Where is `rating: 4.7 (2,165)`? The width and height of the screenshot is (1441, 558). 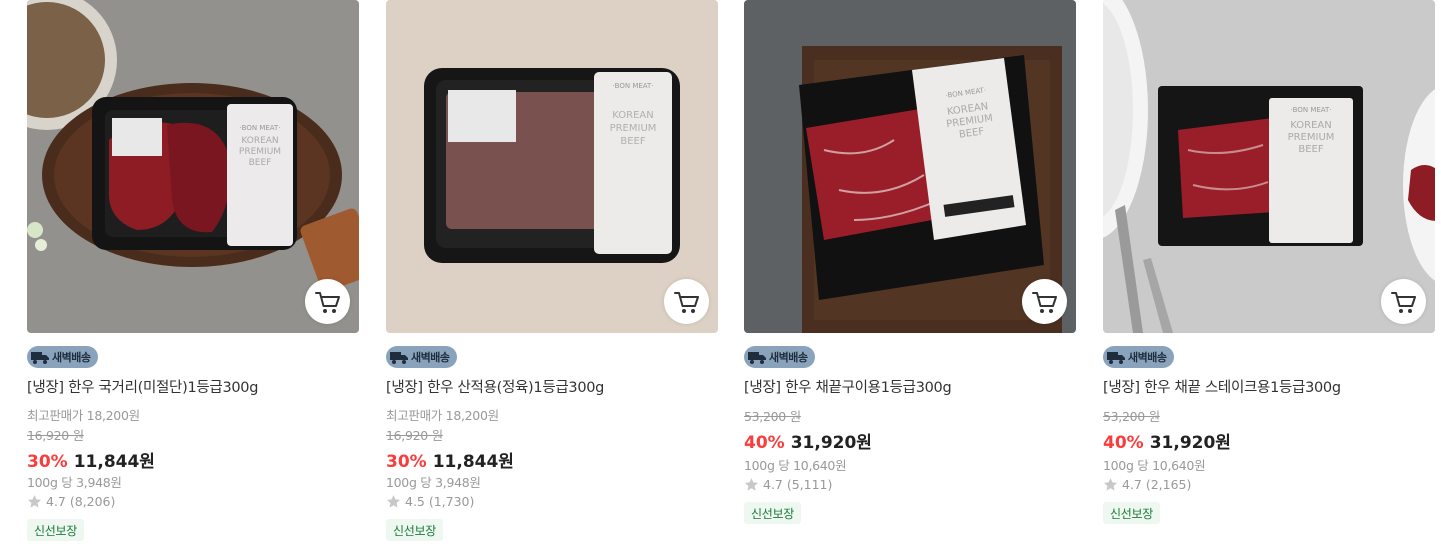 rating: 4.7 (2,165) is located at coordinates (1147, 484).